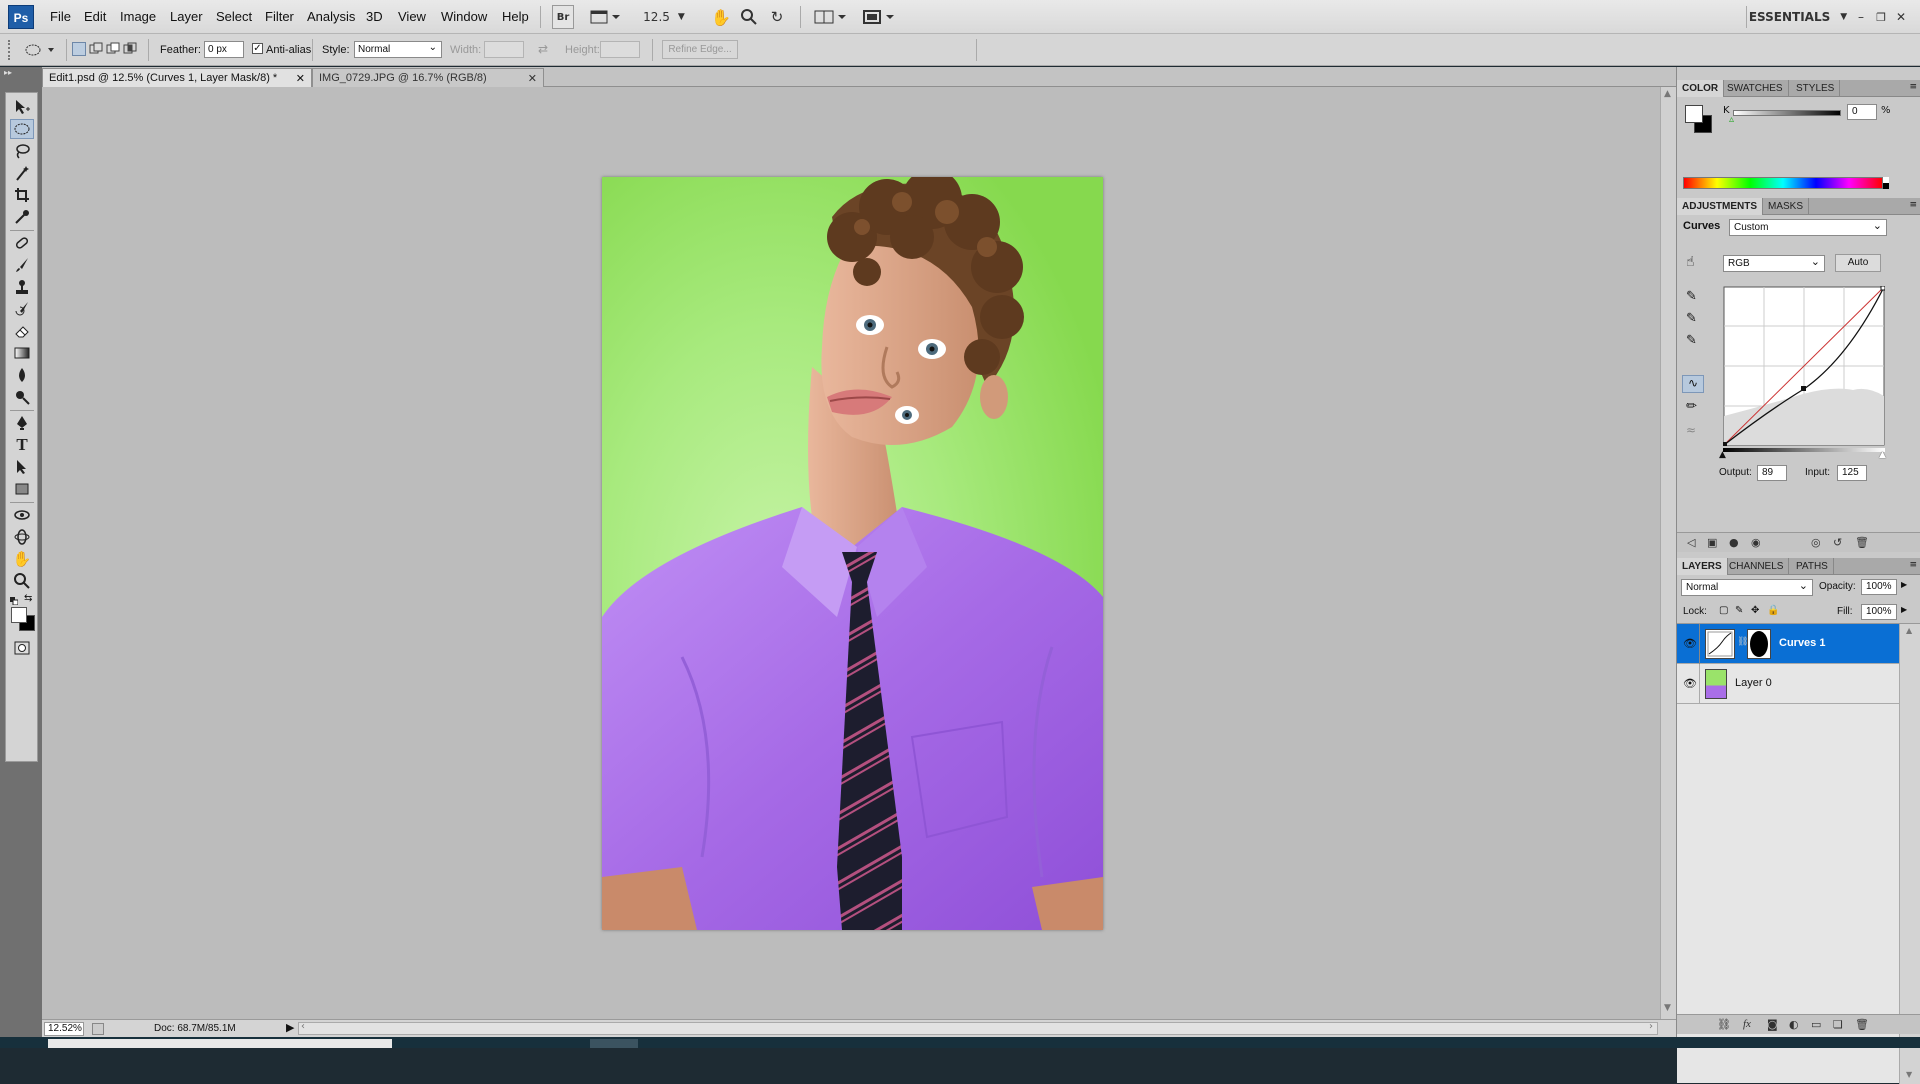 Image resolution: width=1920 pixels, height=1084 pixels. Describe the element at coordinates (22, 287) in the screenshot. I see `clone-stamp-tool-icon` at that location.